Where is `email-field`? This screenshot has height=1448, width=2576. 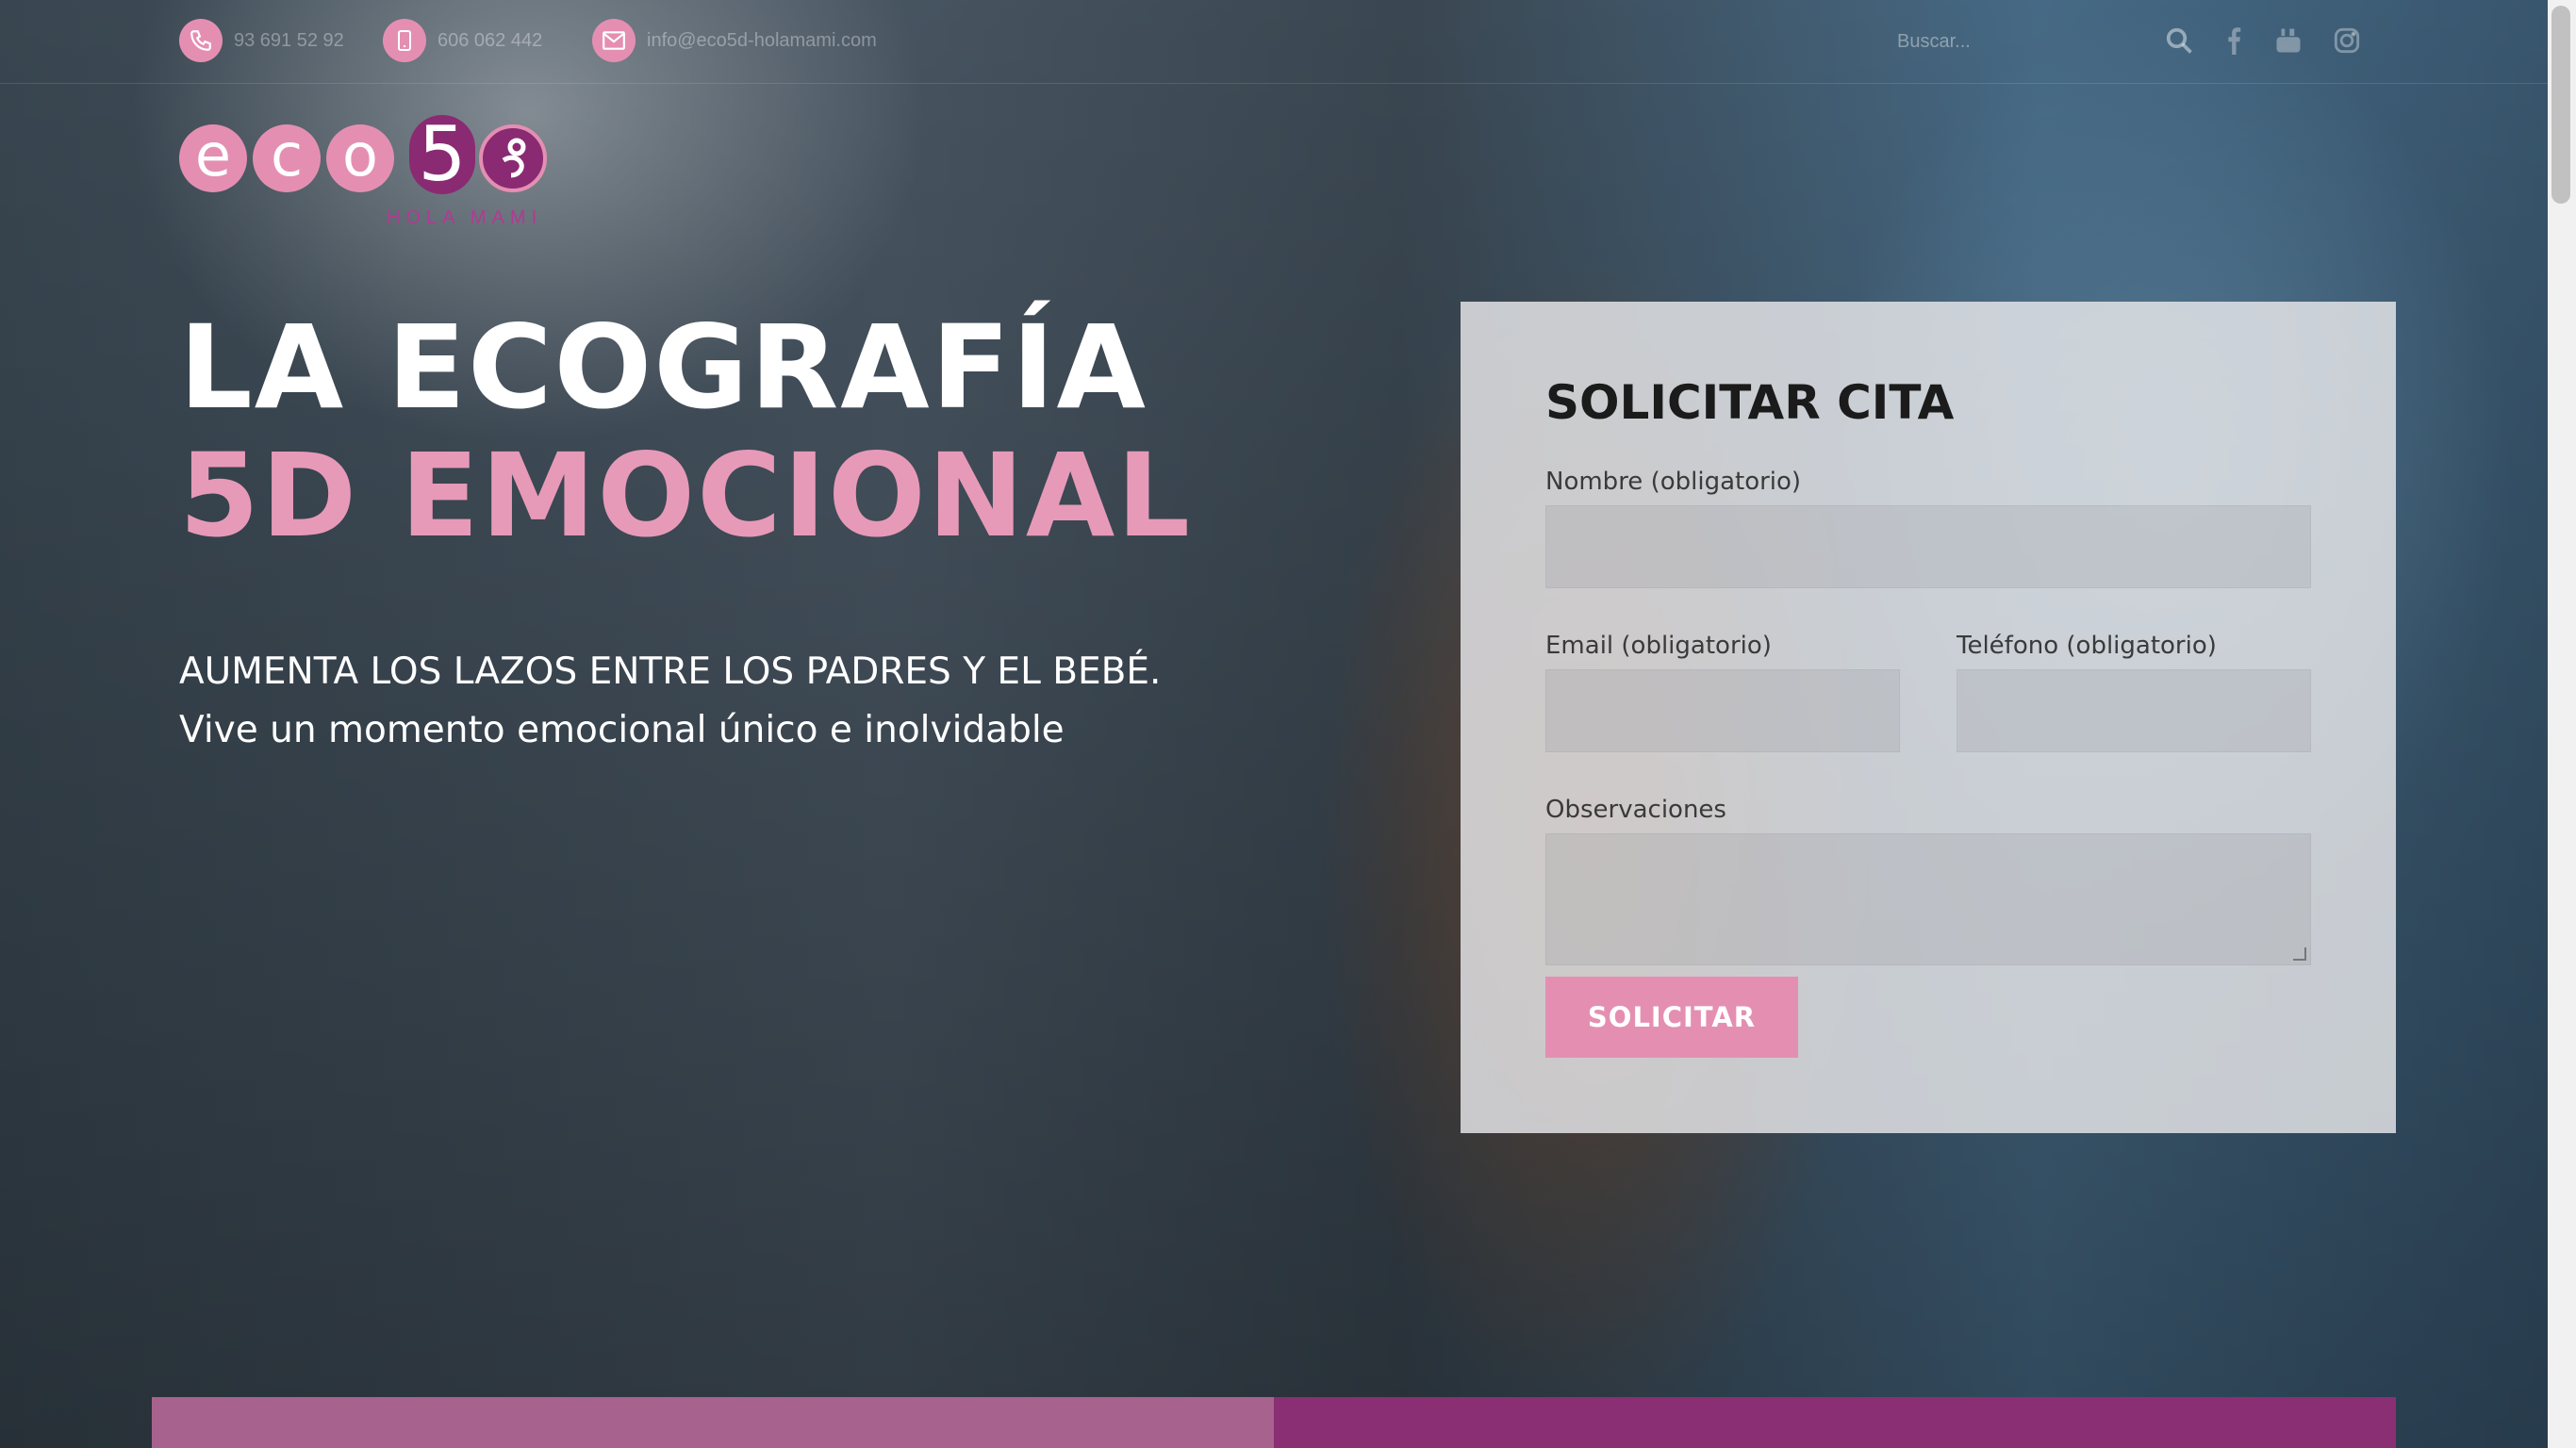
email-field is located at coordinates (1722, 710).